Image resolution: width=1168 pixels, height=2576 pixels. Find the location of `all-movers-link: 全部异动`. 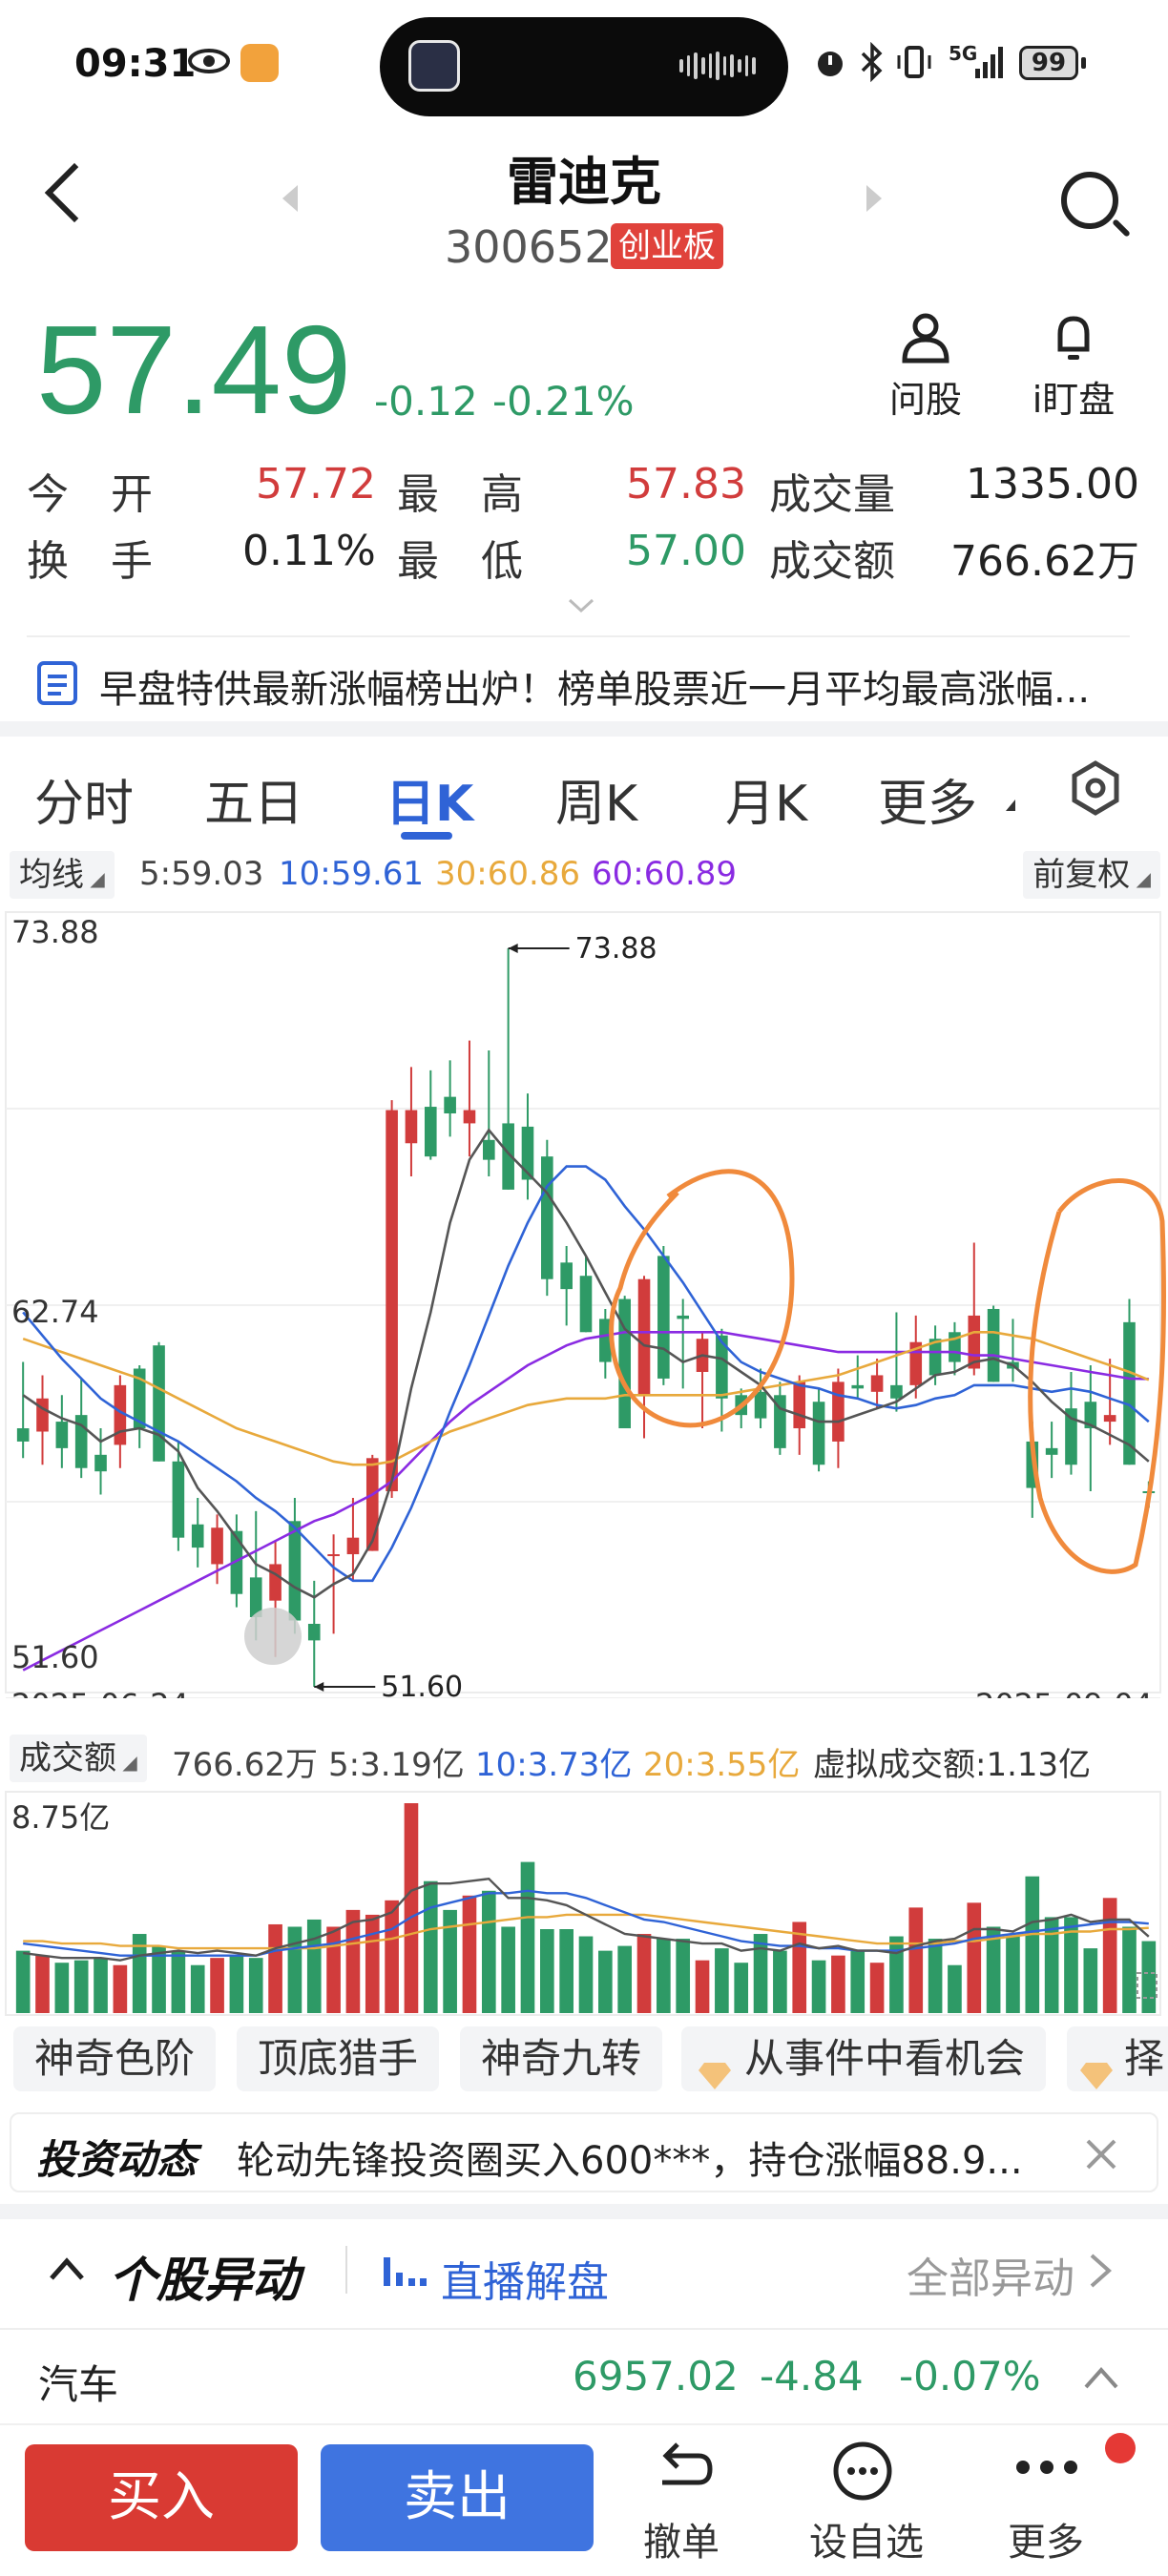

all-movers-link: 全部异动 is located at coordinates (990, 2274).